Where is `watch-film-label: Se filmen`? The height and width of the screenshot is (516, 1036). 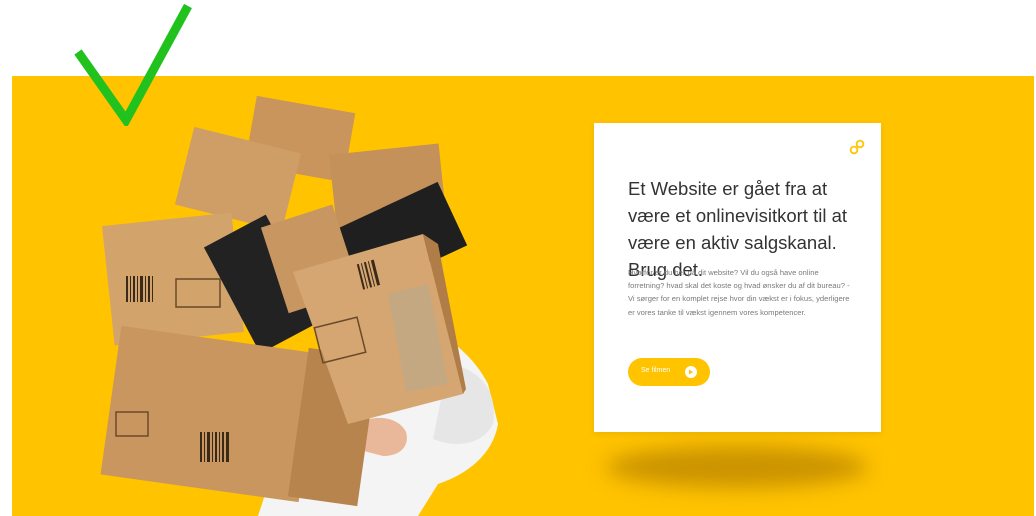
watch-film-label: Se filmen is located at coordinates (656, 370).